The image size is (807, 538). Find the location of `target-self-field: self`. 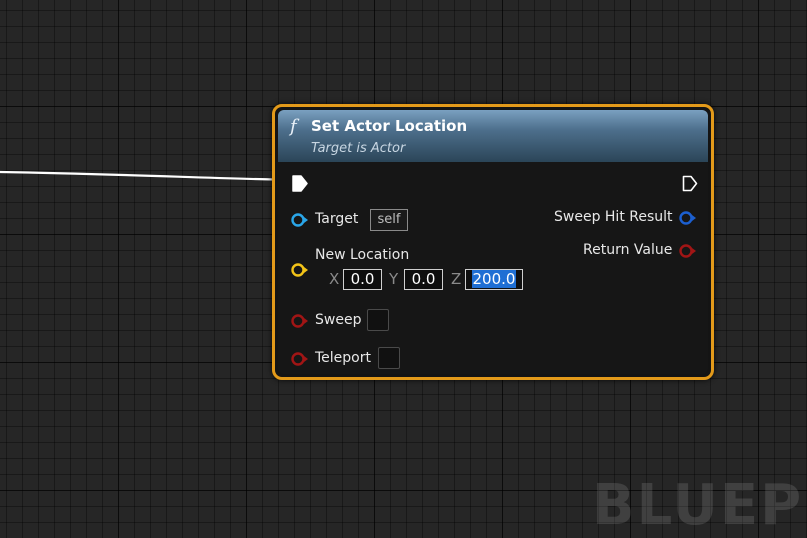

target-self-field: self is located at coordinates (389, 220).